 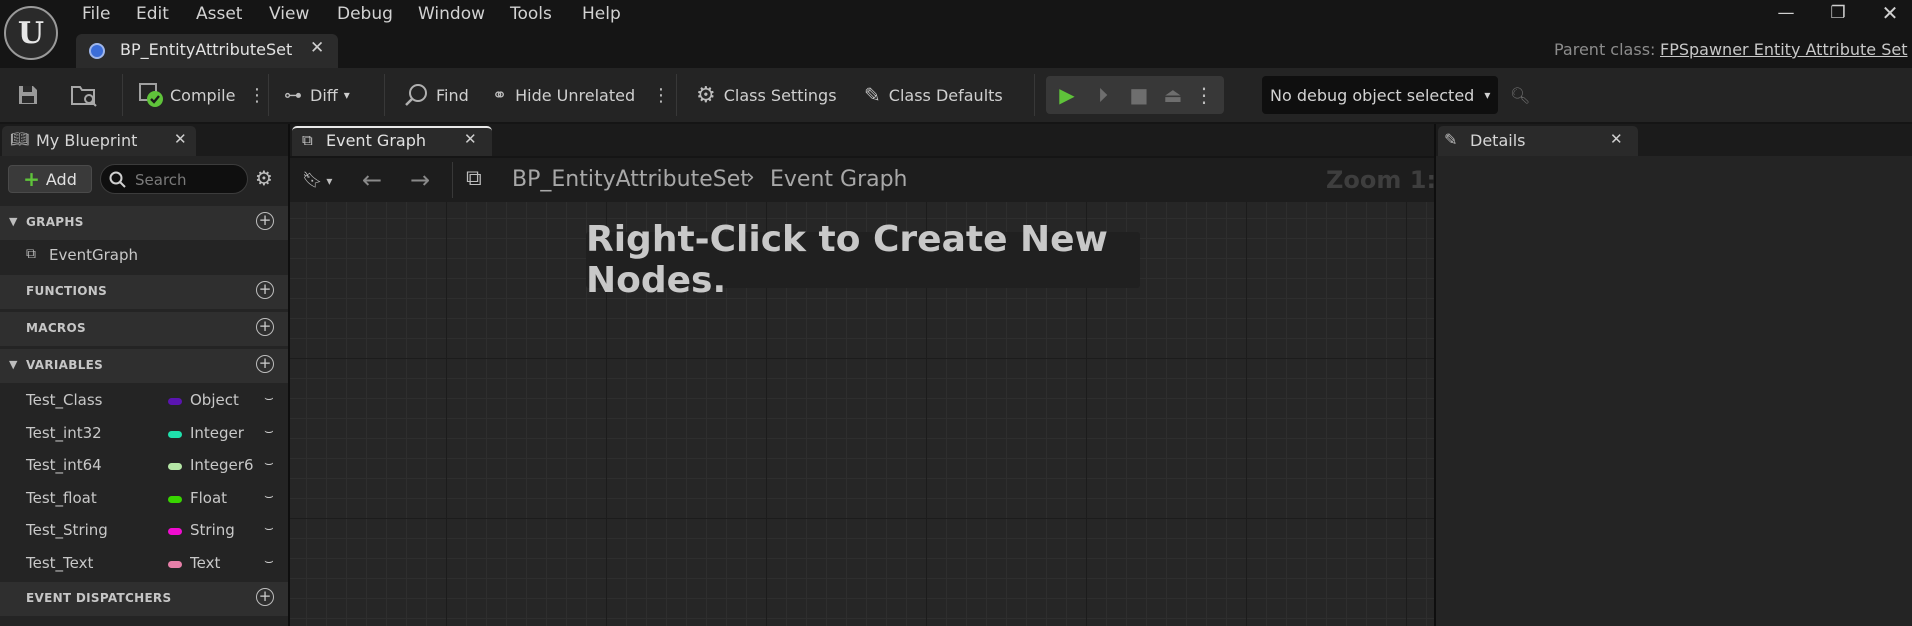 I want to click on variable-name: Test_Text, so click(x=60, y=563).